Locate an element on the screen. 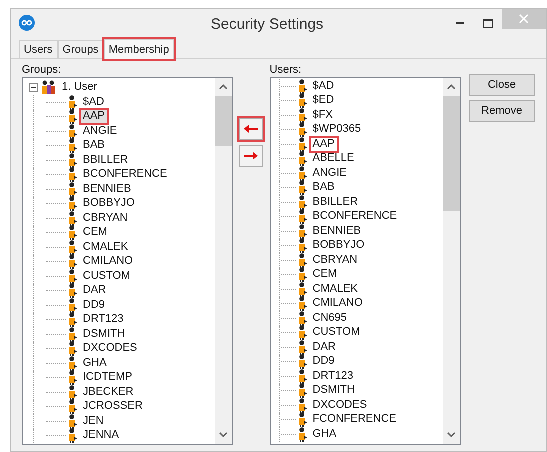 The width and height of the screenshot is (547, 452). user-name: $ED is located at coordinates (323, 101).